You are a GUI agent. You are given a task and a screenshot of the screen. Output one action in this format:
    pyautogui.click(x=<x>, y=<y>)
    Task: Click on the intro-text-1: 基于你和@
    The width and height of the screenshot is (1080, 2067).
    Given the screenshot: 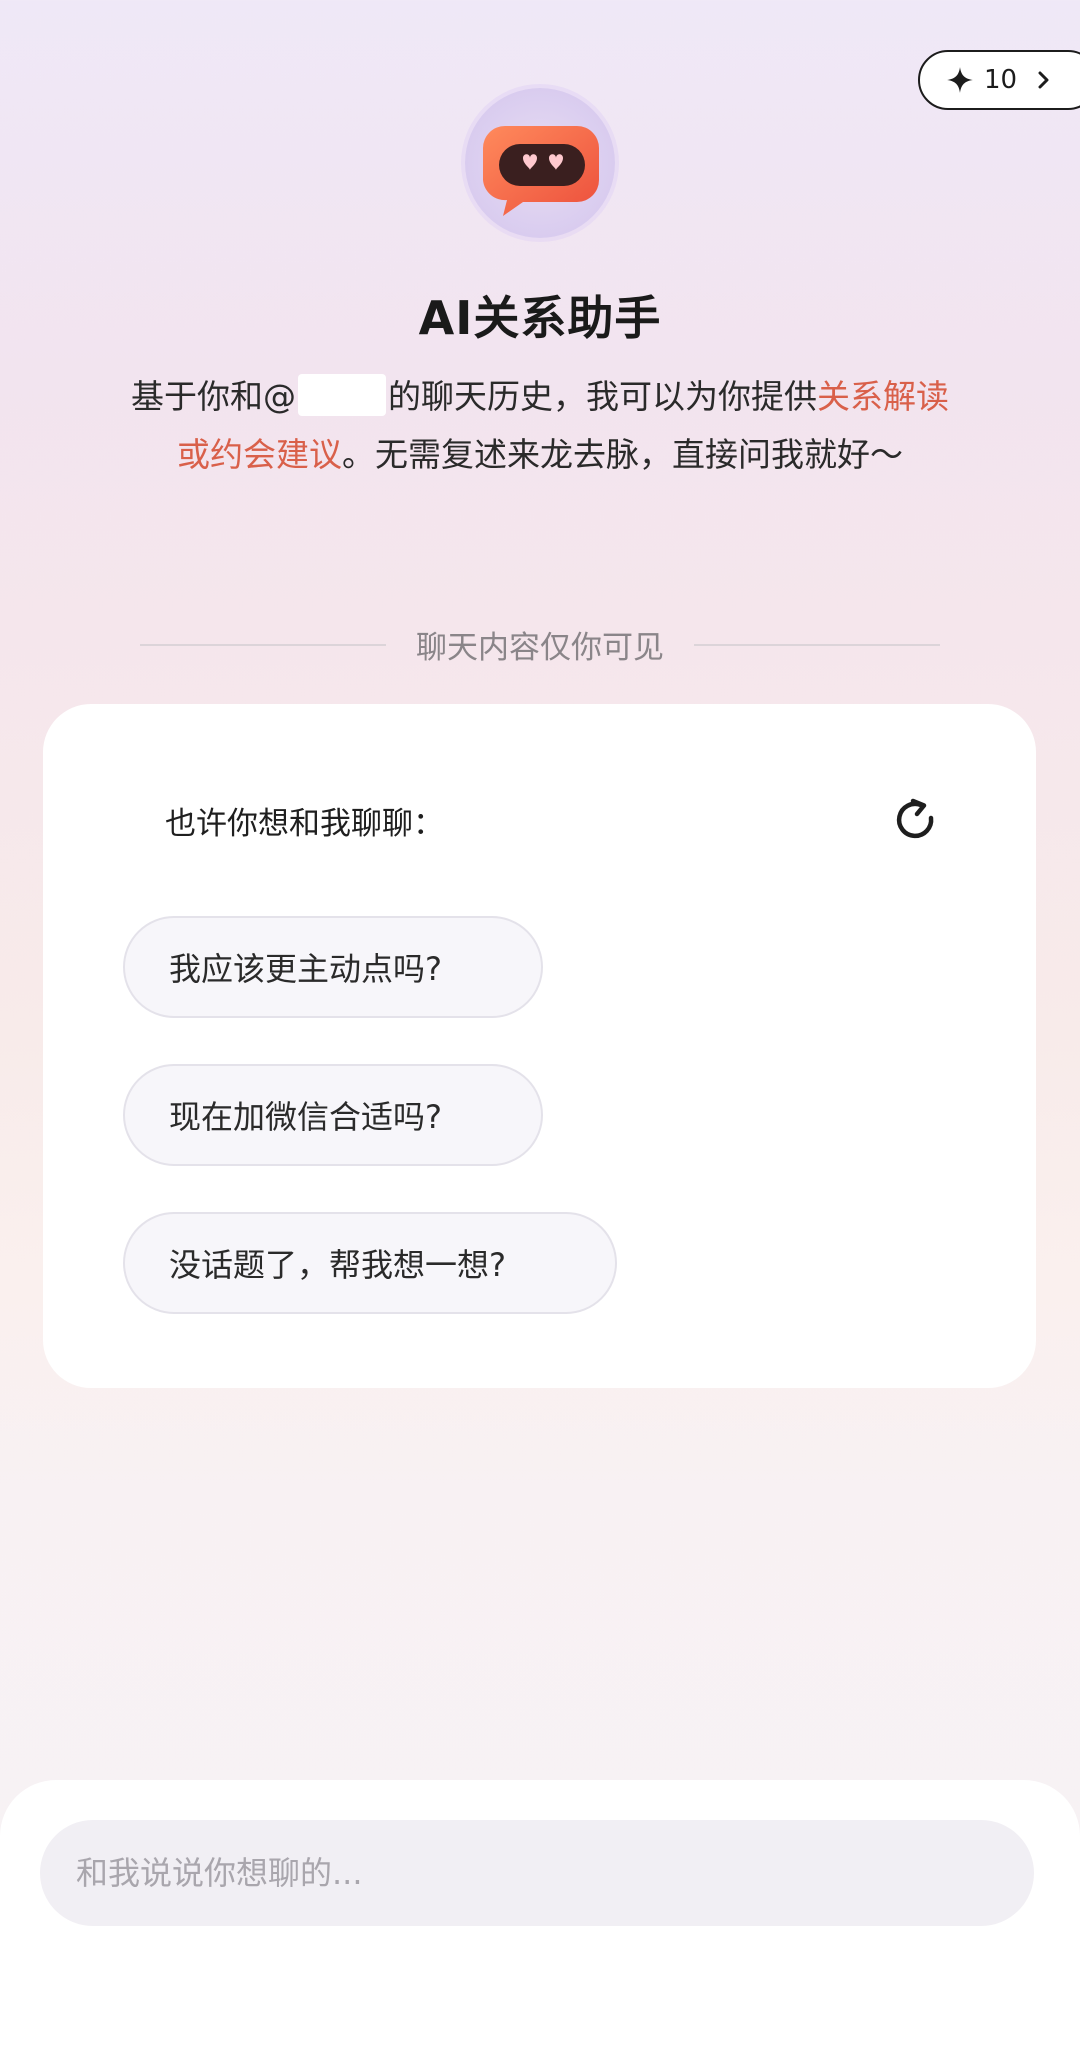 What is the action you would take?
    pyautogui.click(x=213, y=396)
    